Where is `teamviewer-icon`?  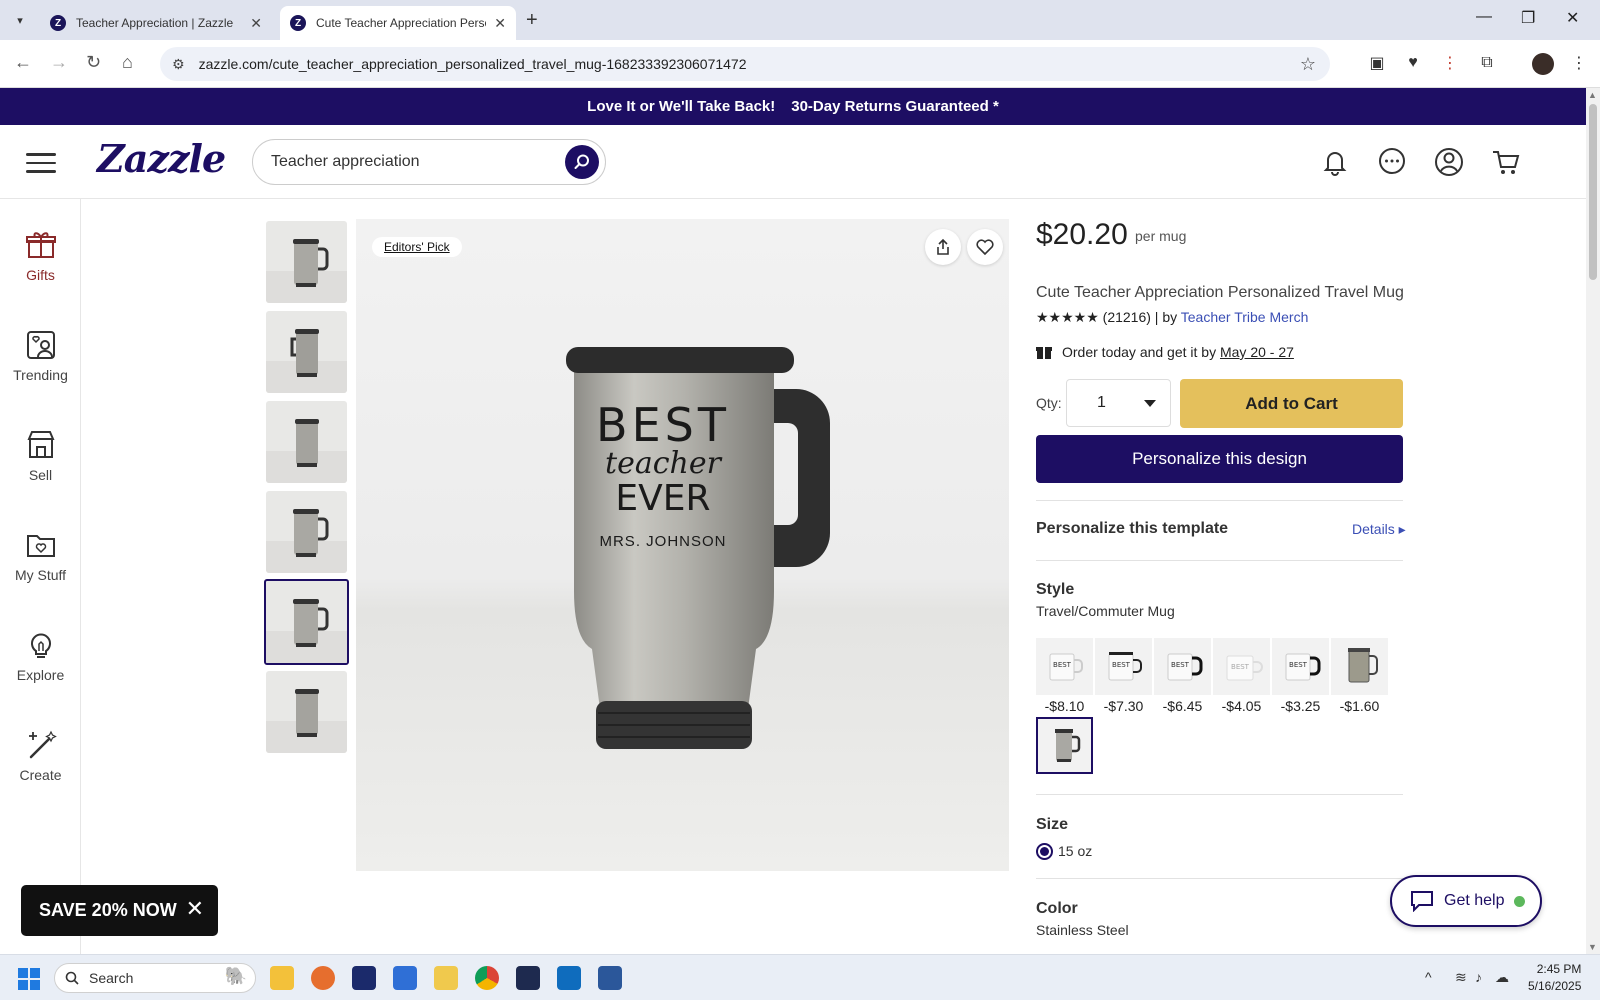
teamviewer-icon is located at coordinates (364, 978).